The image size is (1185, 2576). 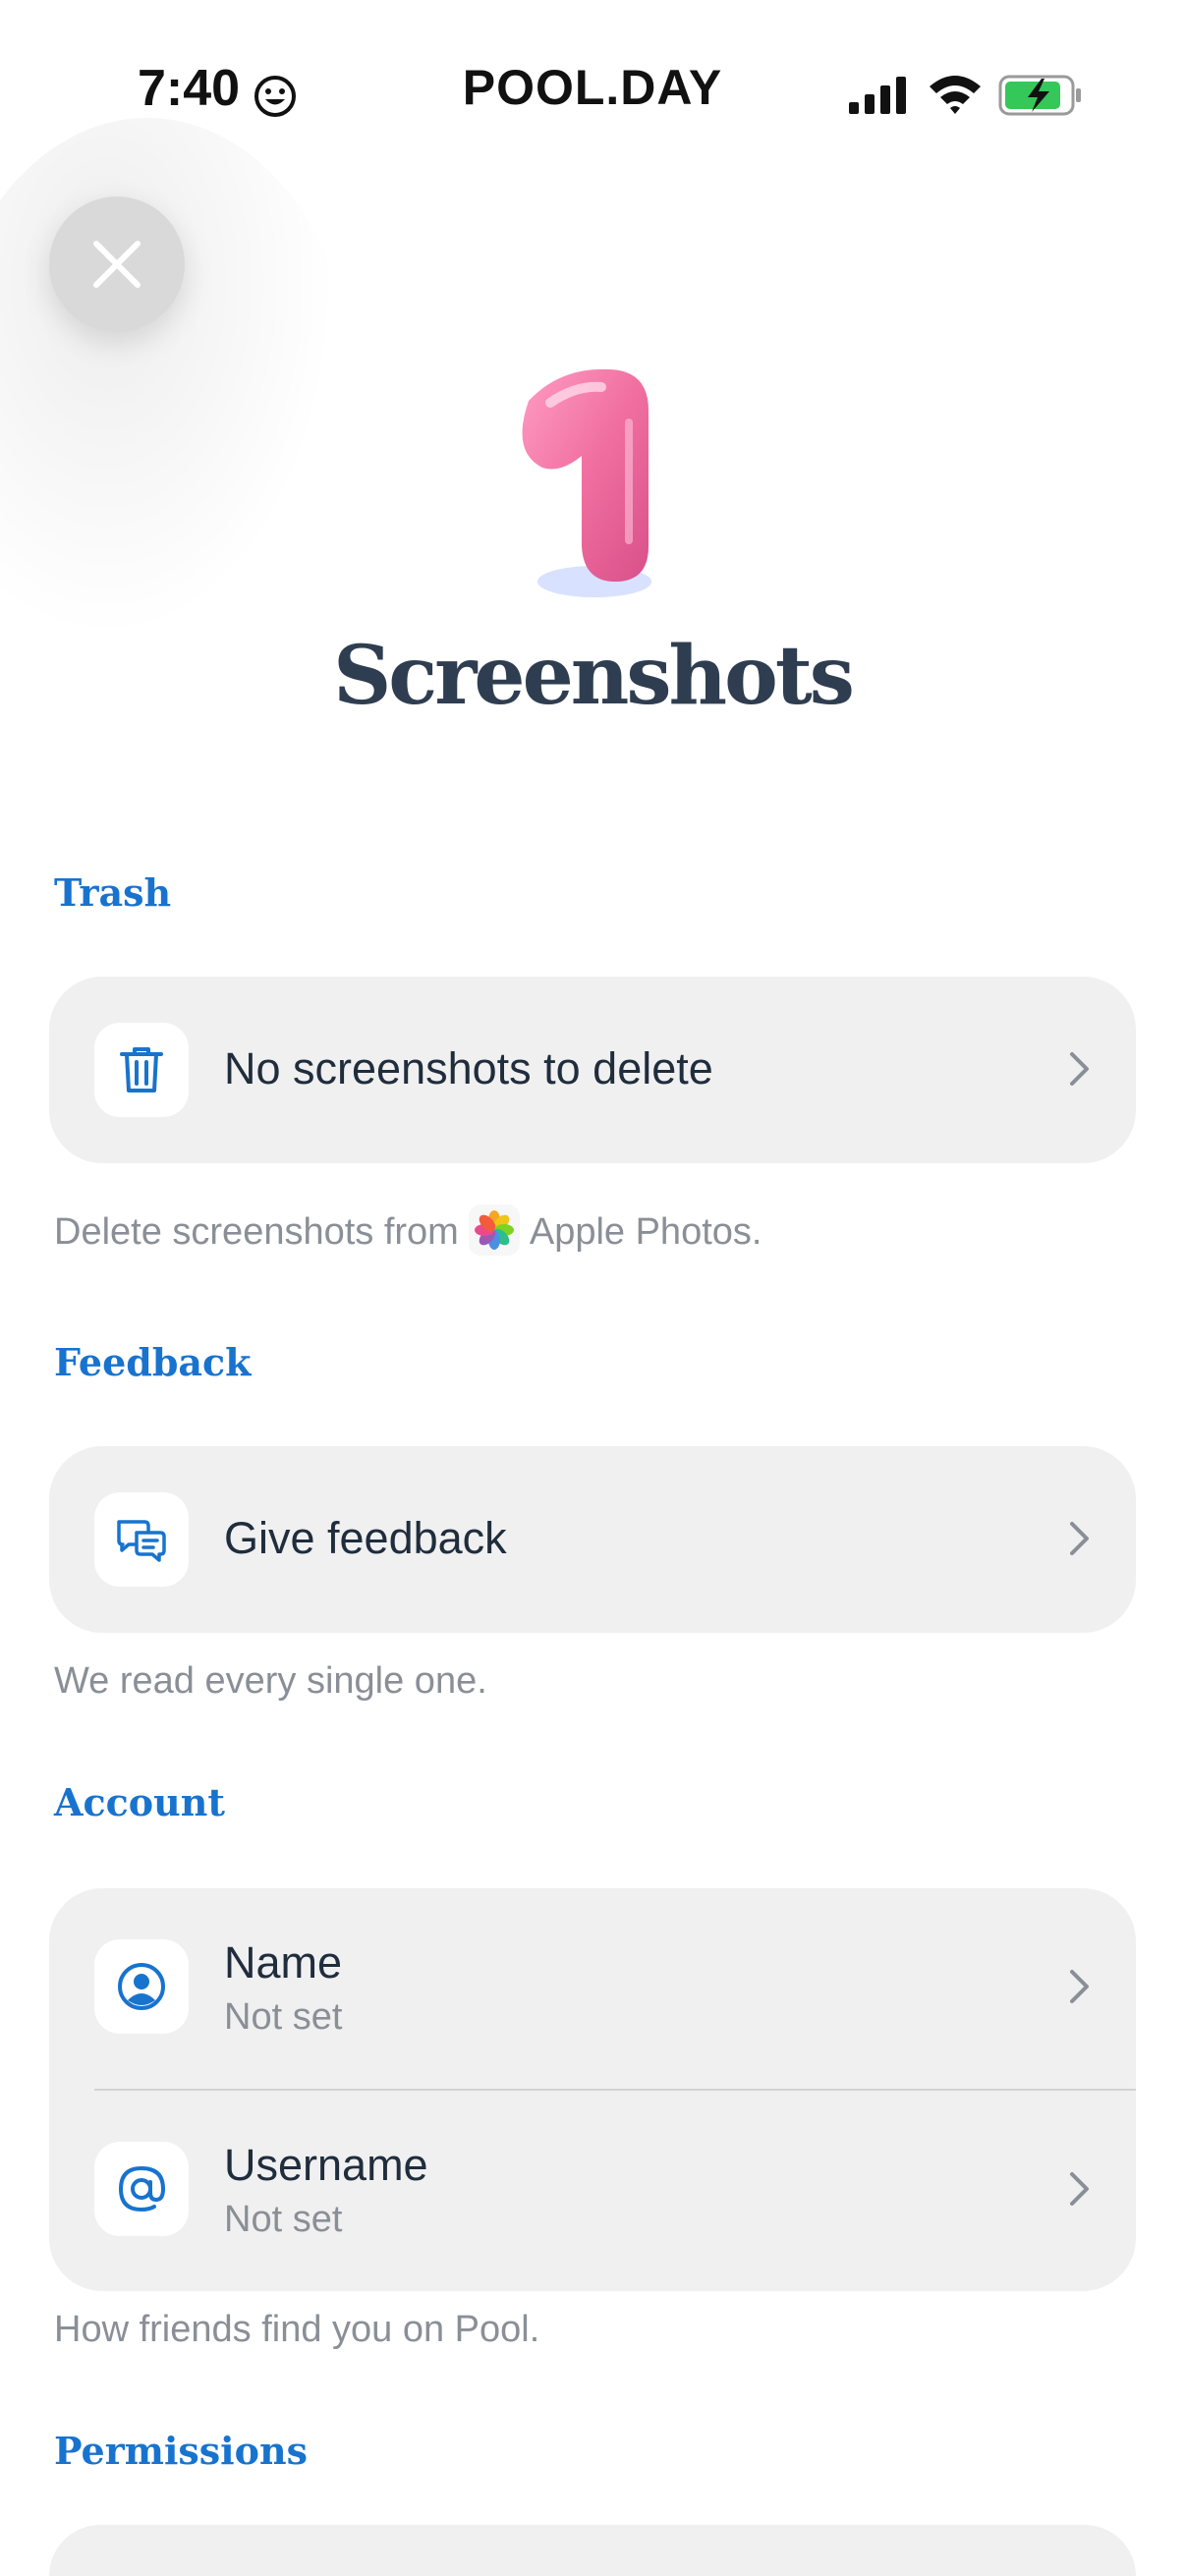 I want to click on signal-icon, so click(x=878, y=95).